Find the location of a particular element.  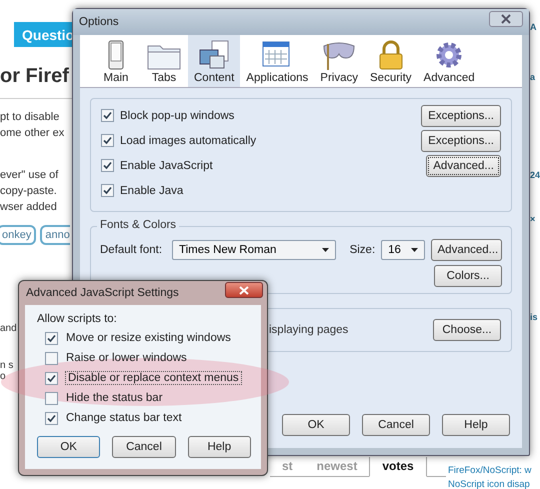

field-label: Size: is located at coordinates (363, 250).